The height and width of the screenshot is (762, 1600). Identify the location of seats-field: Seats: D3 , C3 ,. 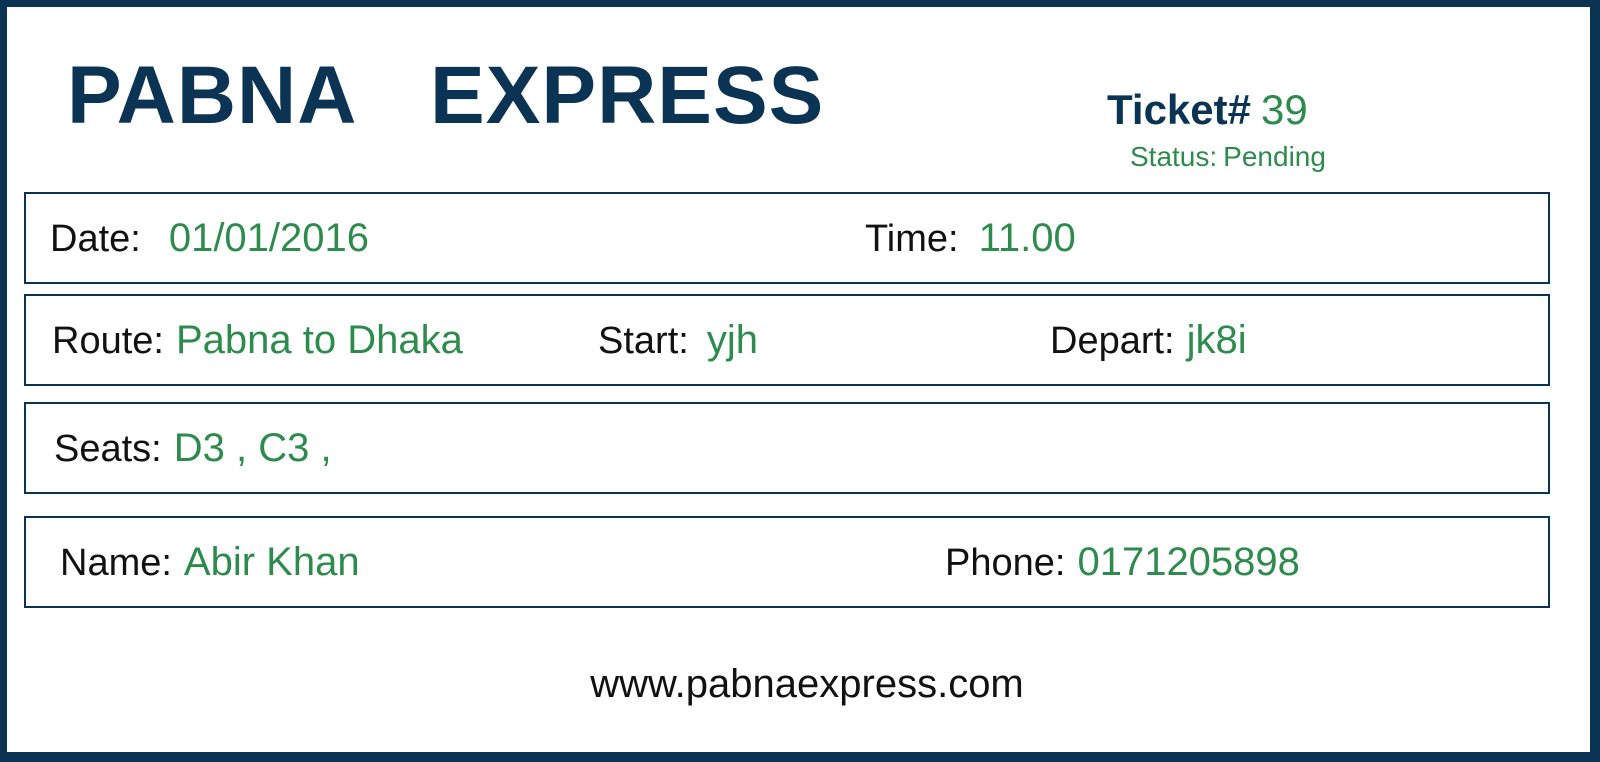
(193, 448).